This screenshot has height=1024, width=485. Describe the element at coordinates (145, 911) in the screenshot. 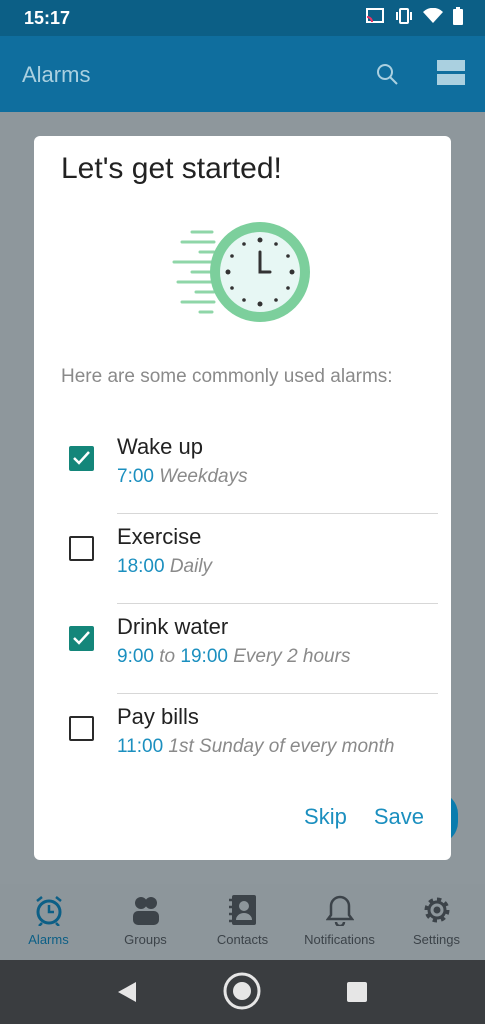

I see `groups-icon` at that location.